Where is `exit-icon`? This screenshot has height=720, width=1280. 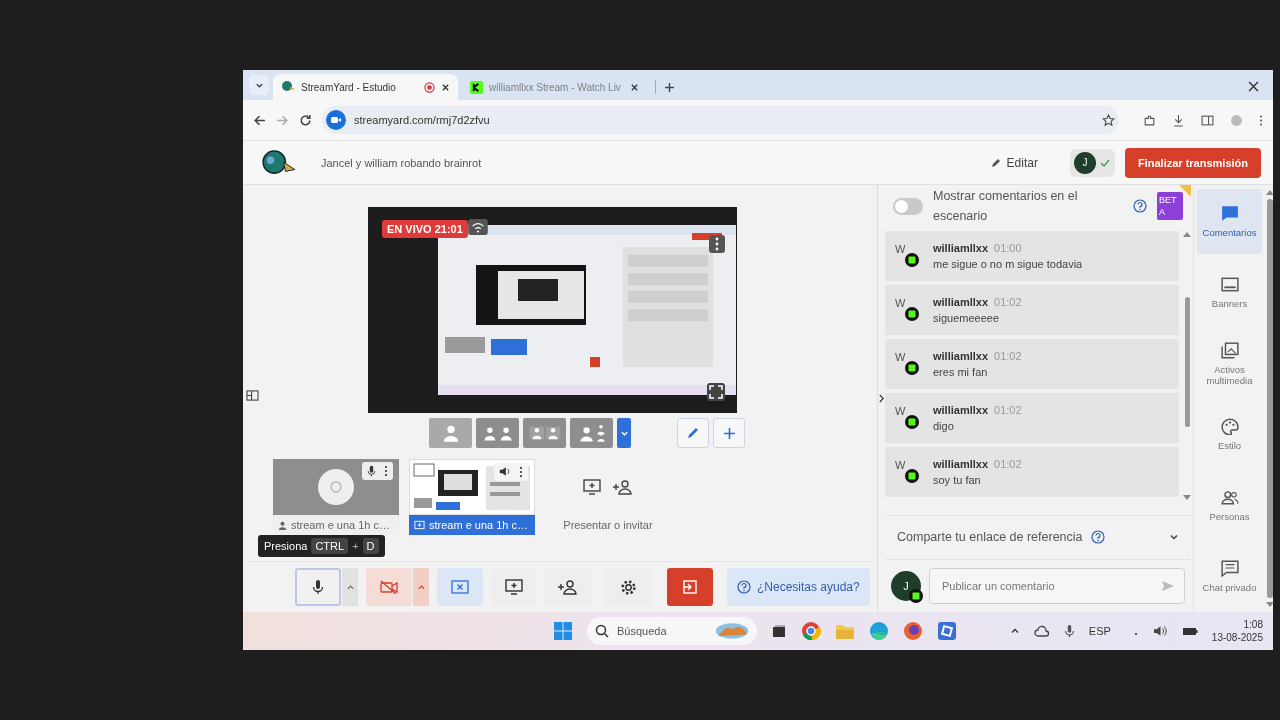
exit-icon is located at coordinates (690, 587).